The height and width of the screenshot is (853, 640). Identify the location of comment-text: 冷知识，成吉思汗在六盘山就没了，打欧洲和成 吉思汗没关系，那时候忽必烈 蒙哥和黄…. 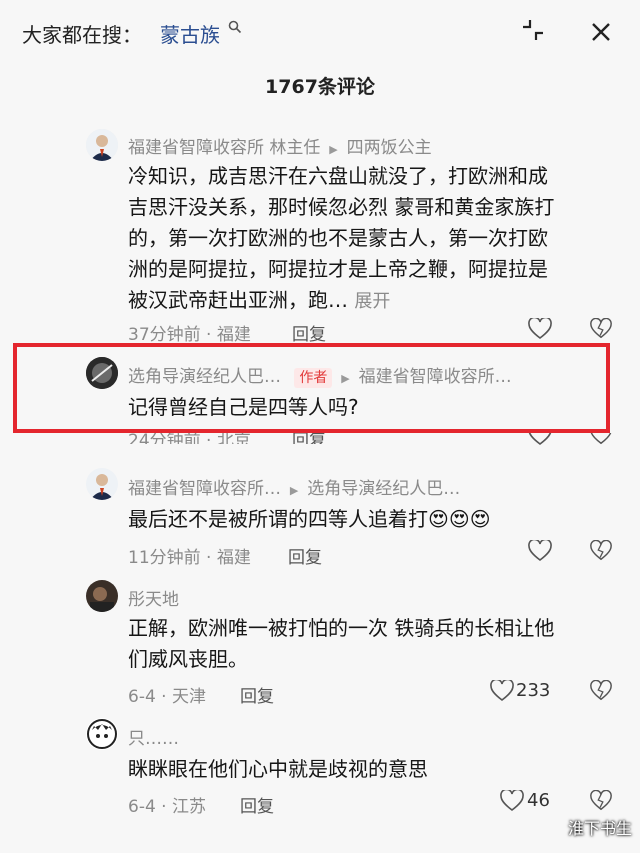
(368, 239).